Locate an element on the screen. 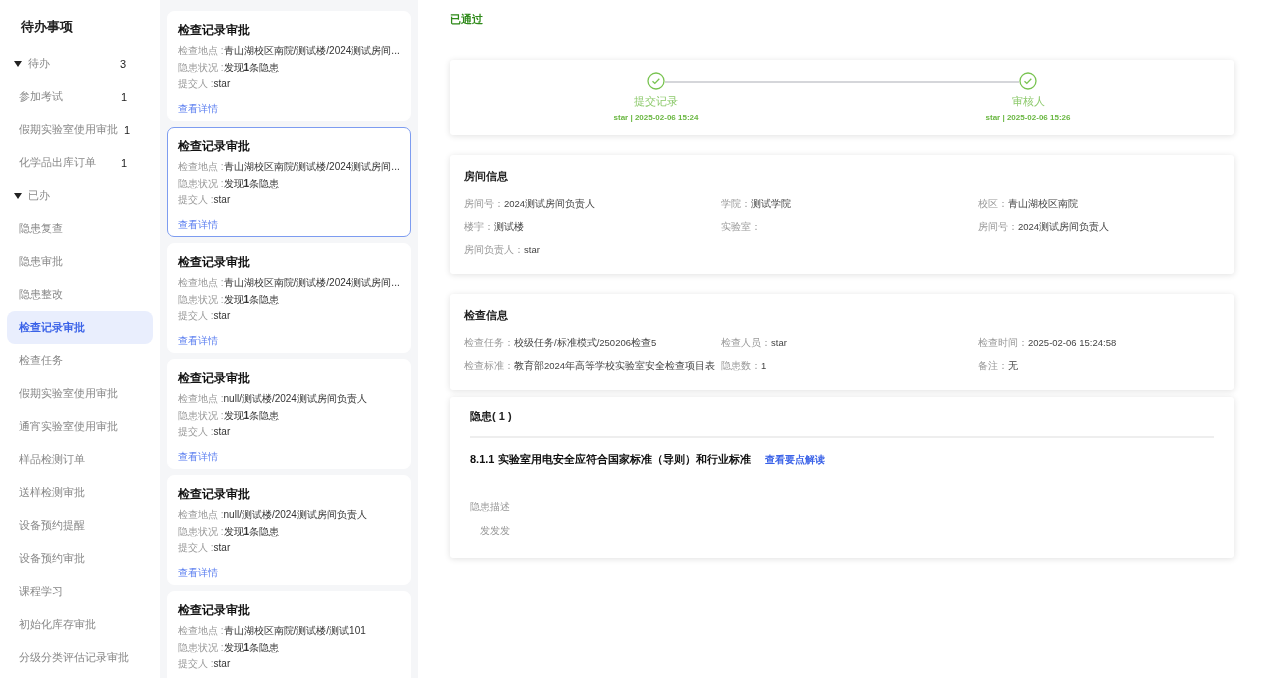 This screenshot has height=678, width=1280. record-card: 检查记录审批 检查地点 :青山湖校区南院/测试楼/测试101 隐患状况 :发现1条隐患 提交人 :star is located at coordinates (289, 634).